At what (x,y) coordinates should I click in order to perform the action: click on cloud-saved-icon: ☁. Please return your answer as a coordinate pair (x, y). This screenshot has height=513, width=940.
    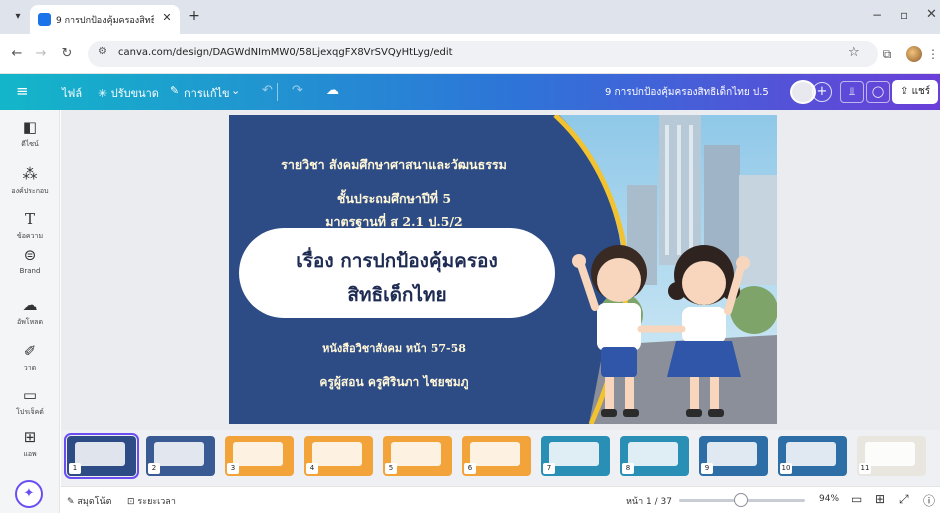
    Looking at the image, I should click on (332, 90).